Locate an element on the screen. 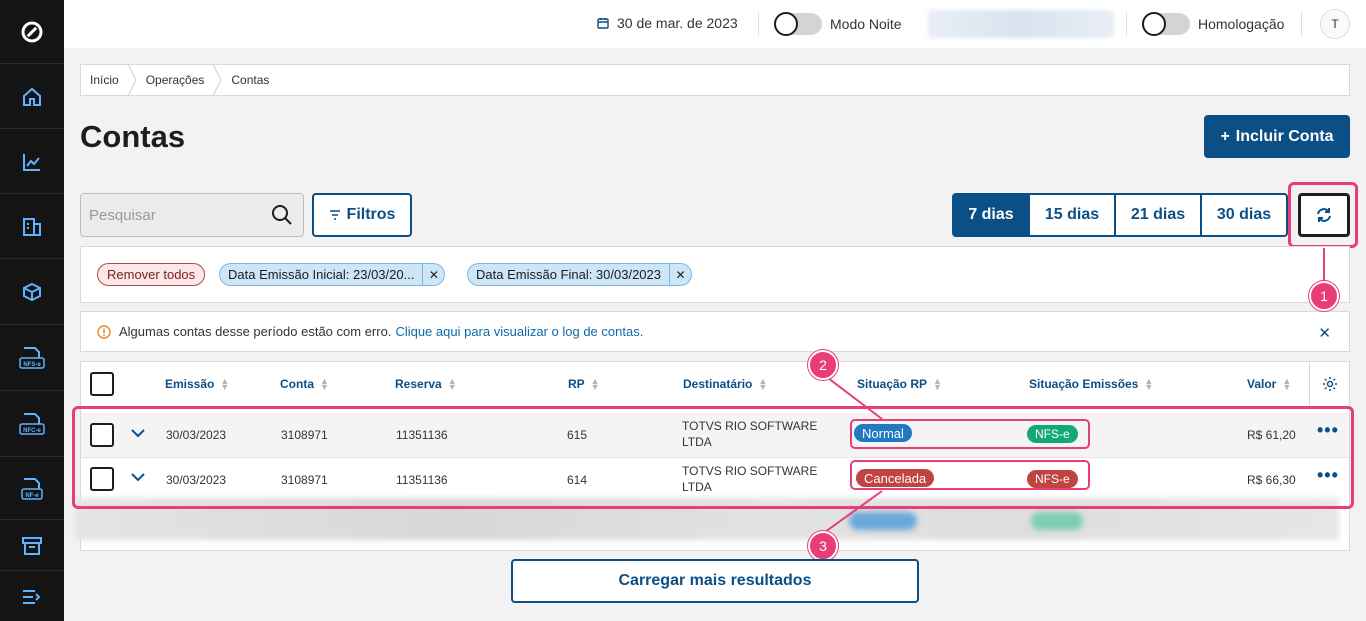  nfe-document-icon: NF-e is located at coordinates (32, 489).